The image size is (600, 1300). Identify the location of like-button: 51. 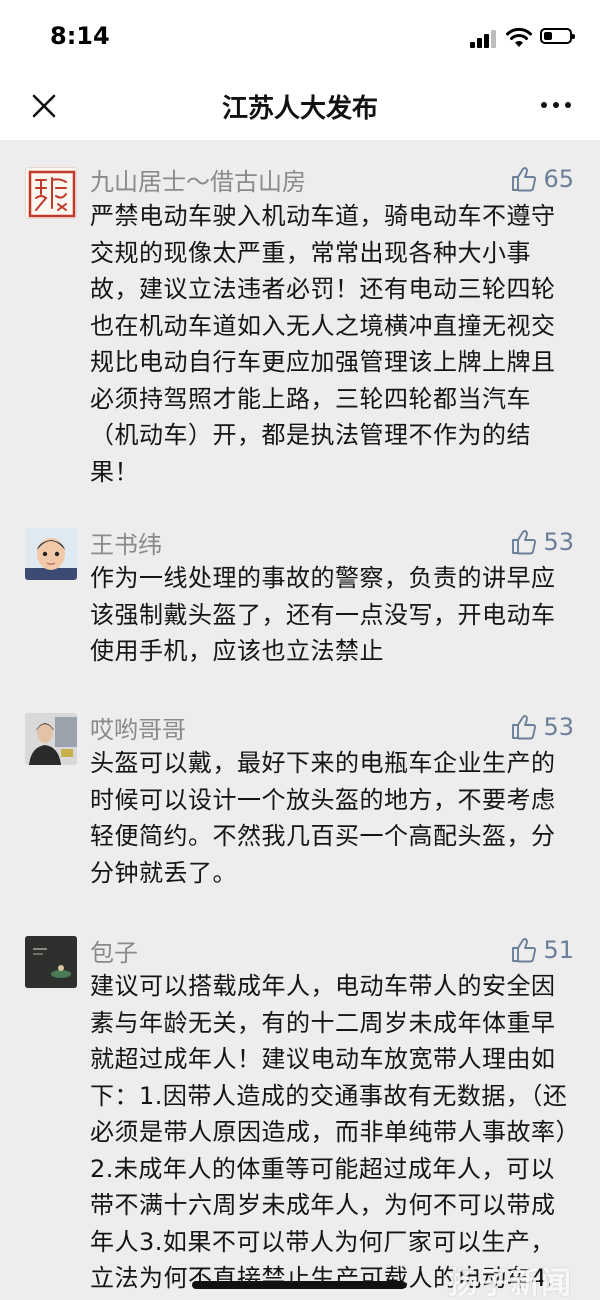
(542, 950).